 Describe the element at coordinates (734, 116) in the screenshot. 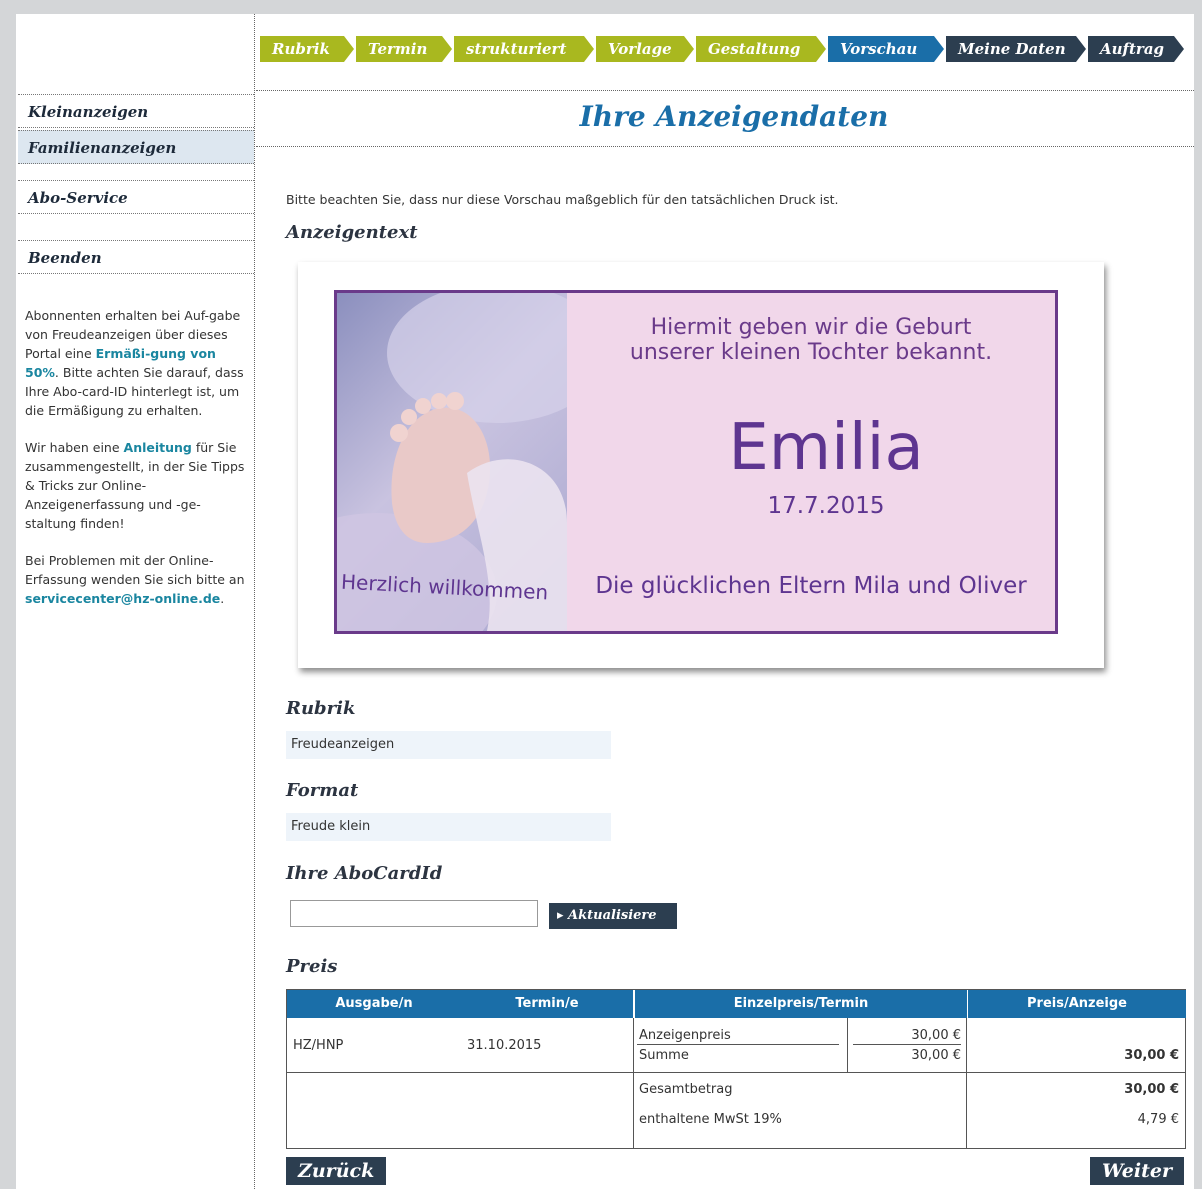

I see `page-title: Ihre Anzeigendaten` at that location.